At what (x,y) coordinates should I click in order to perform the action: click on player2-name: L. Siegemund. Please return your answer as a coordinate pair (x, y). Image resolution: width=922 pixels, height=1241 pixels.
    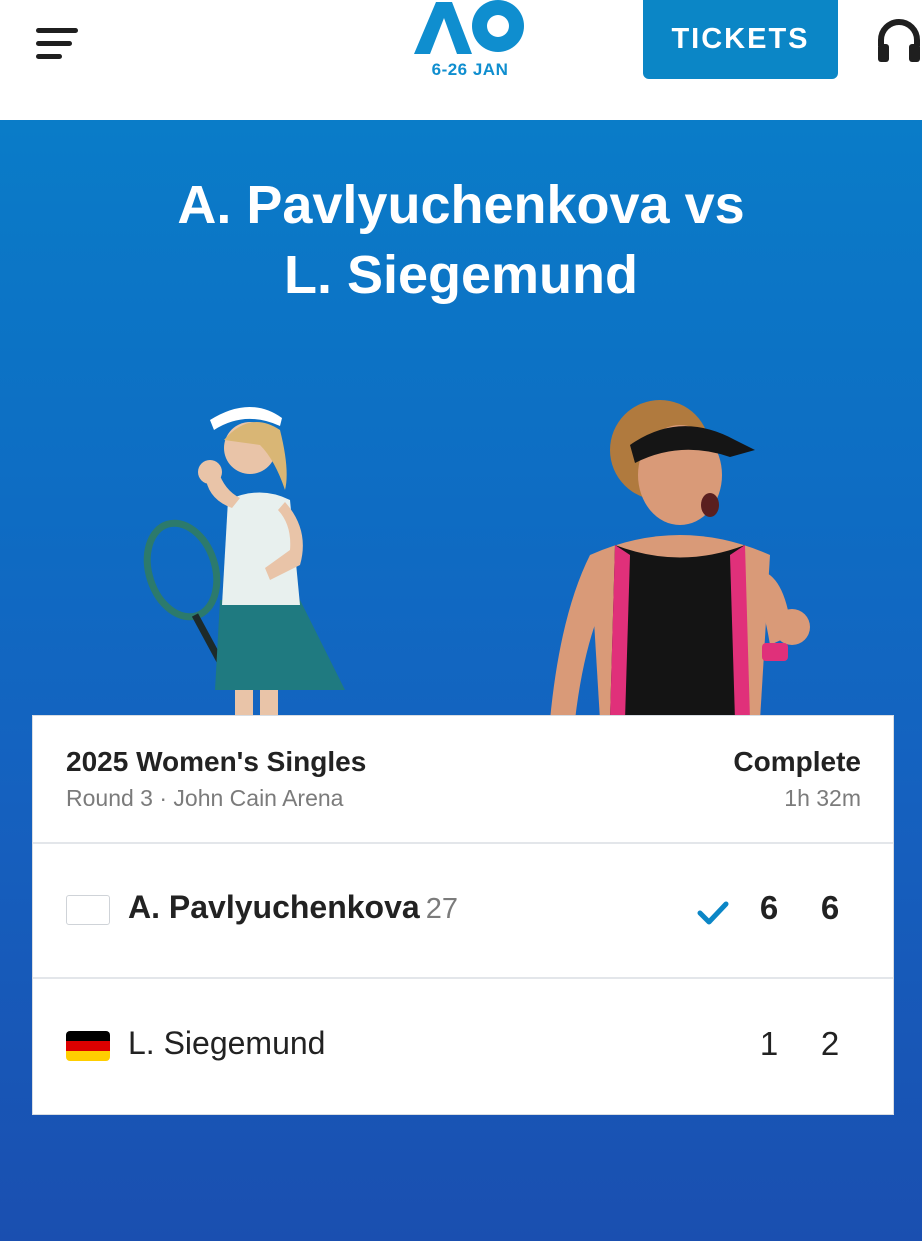
    Looking at the image, I should click on (227, 1043).